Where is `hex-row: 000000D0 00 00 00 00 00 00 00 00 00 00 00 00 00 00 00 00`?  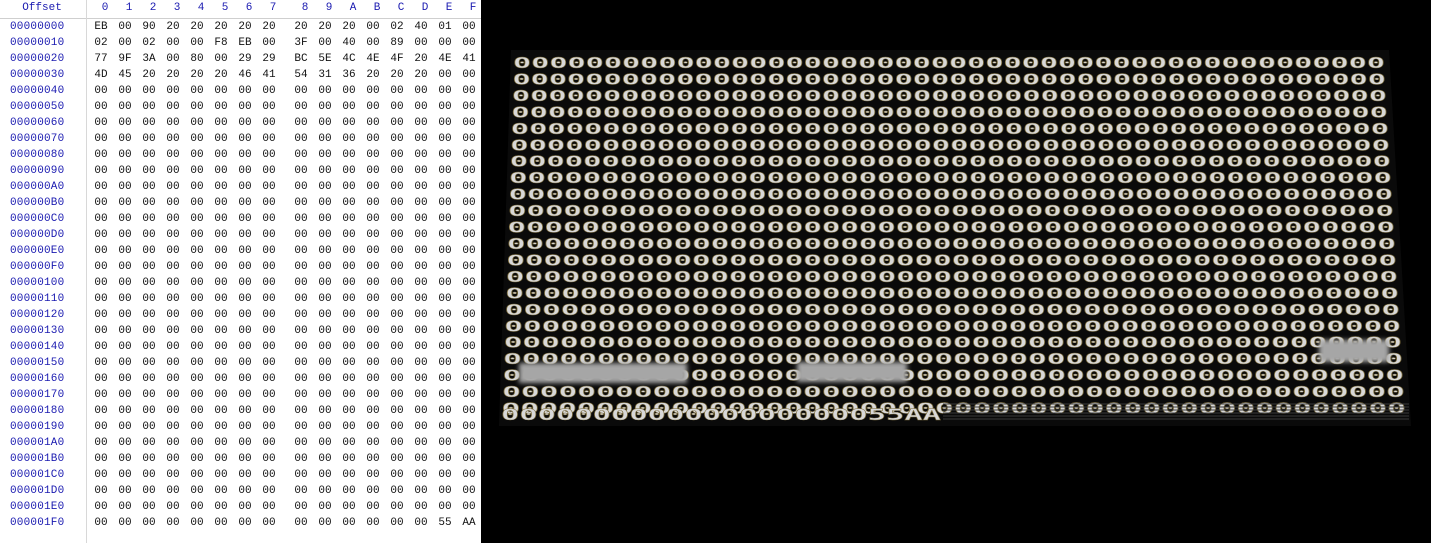
hex-row: 000000D0 00 00 00 00 00 00 00 00 00 00 00 00 00 00 00 00 is located at coordinates (240, 237).